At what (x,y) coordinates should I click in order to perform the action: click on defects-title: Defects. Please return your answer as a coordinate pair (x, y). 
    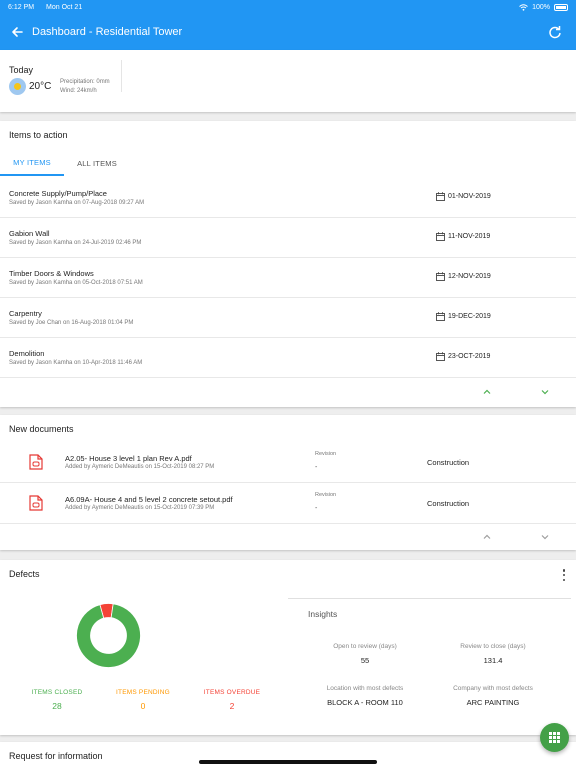
    Looking at the image, I should click on (24, 574).